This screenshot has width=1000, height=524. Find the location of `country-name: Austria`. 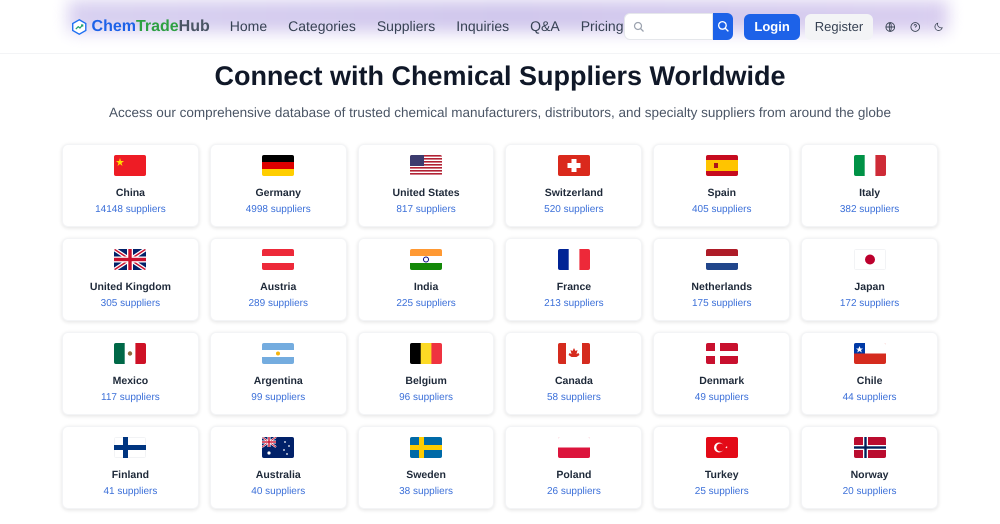

country-name: Austria is located at coordinates (278, 287).